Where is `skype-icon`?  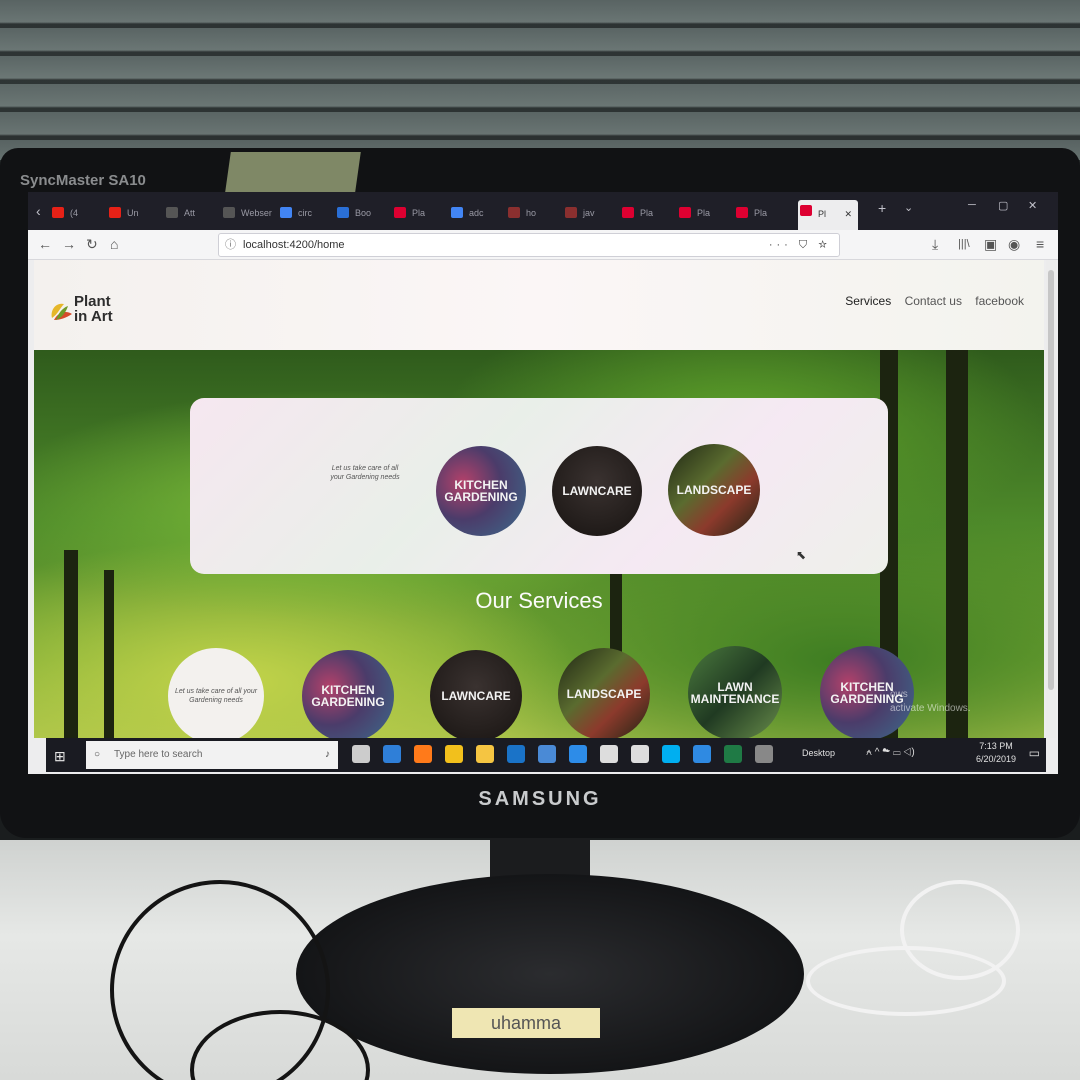 skype-icon is located at coordinates (671, 754).